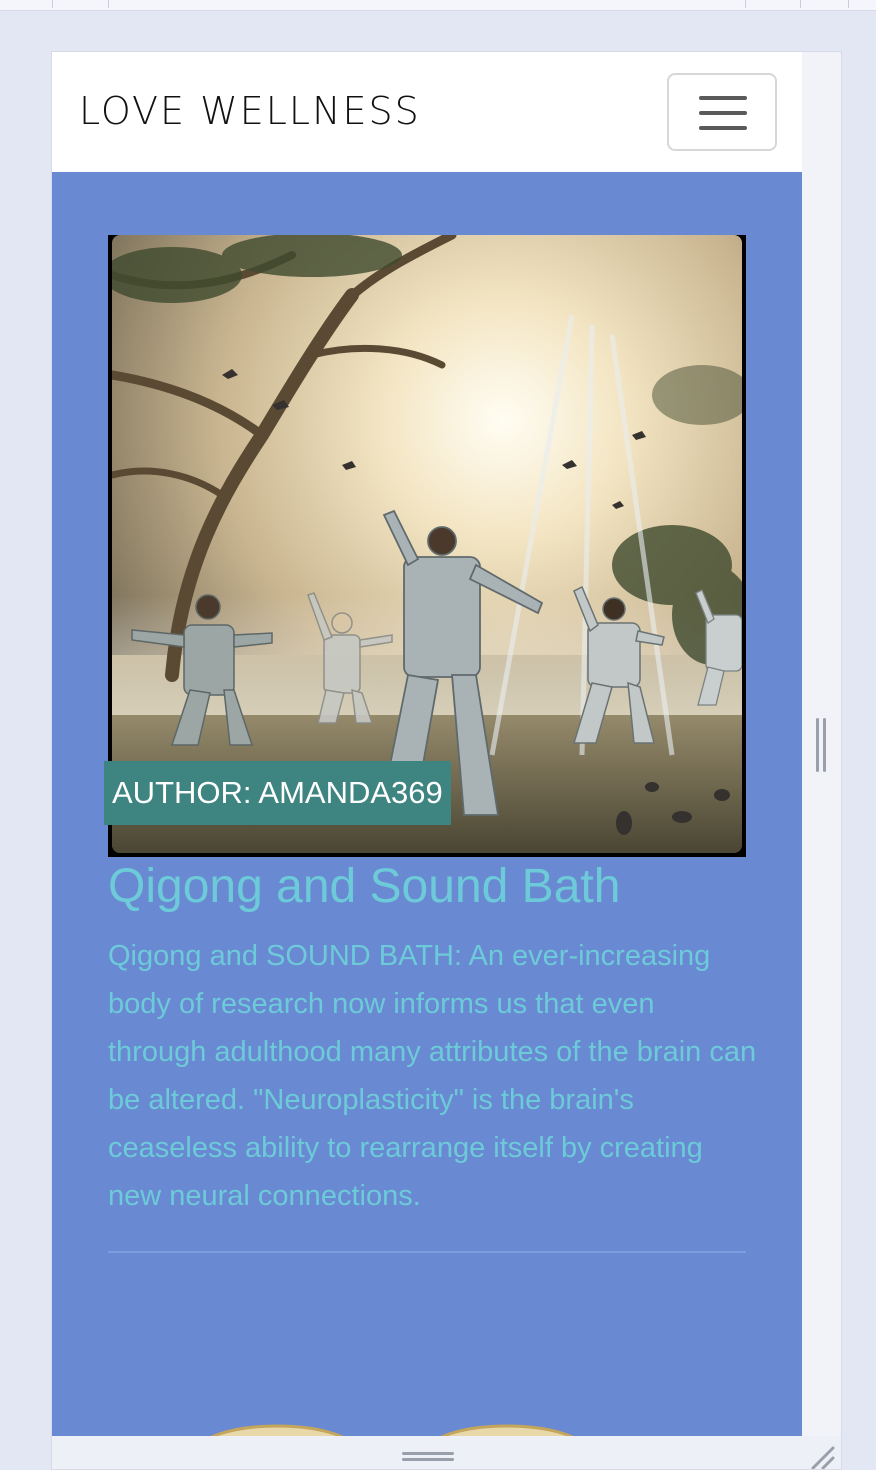 This screenshot has width=876, height=1470. Describe the element at coordinates (821, 1456) in the screenshot. I see `resize-handle-icon` at that location.